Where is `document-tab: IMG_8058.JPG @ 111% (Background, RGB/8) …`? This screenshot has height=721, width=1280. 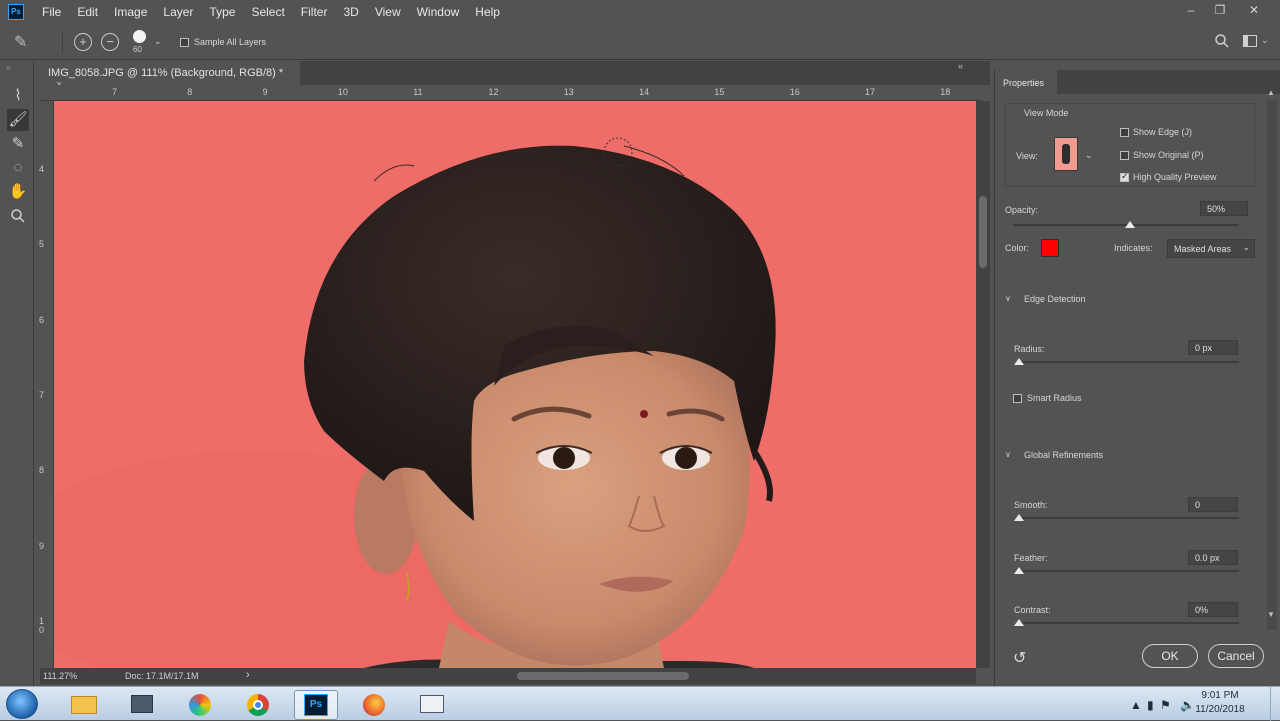 document-tab: IMG_8058.JPG @ 111% (Background, RGB/8) … is located at coordinates (170, 76).